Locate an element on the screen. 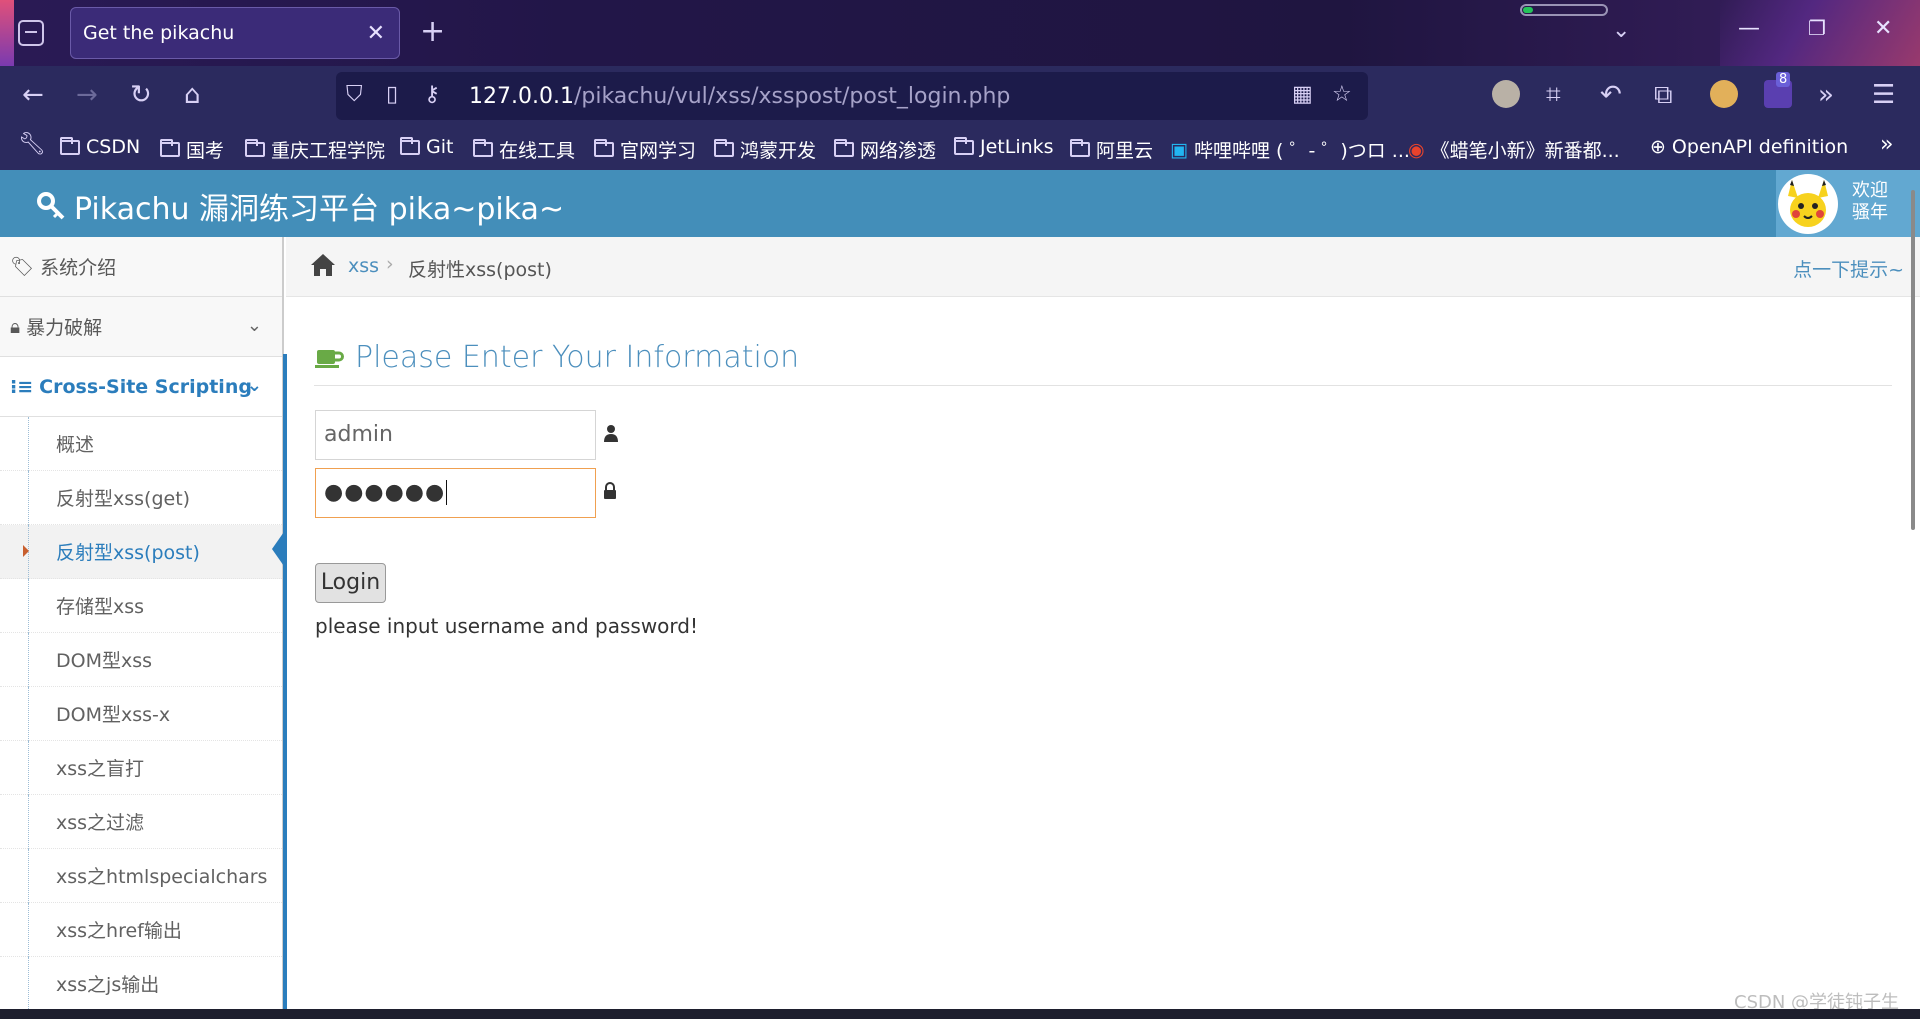 The width and height of the screenshot is (1920, 1019). breadcrumb-link-xss: xss is located at coordinates (363, 266).